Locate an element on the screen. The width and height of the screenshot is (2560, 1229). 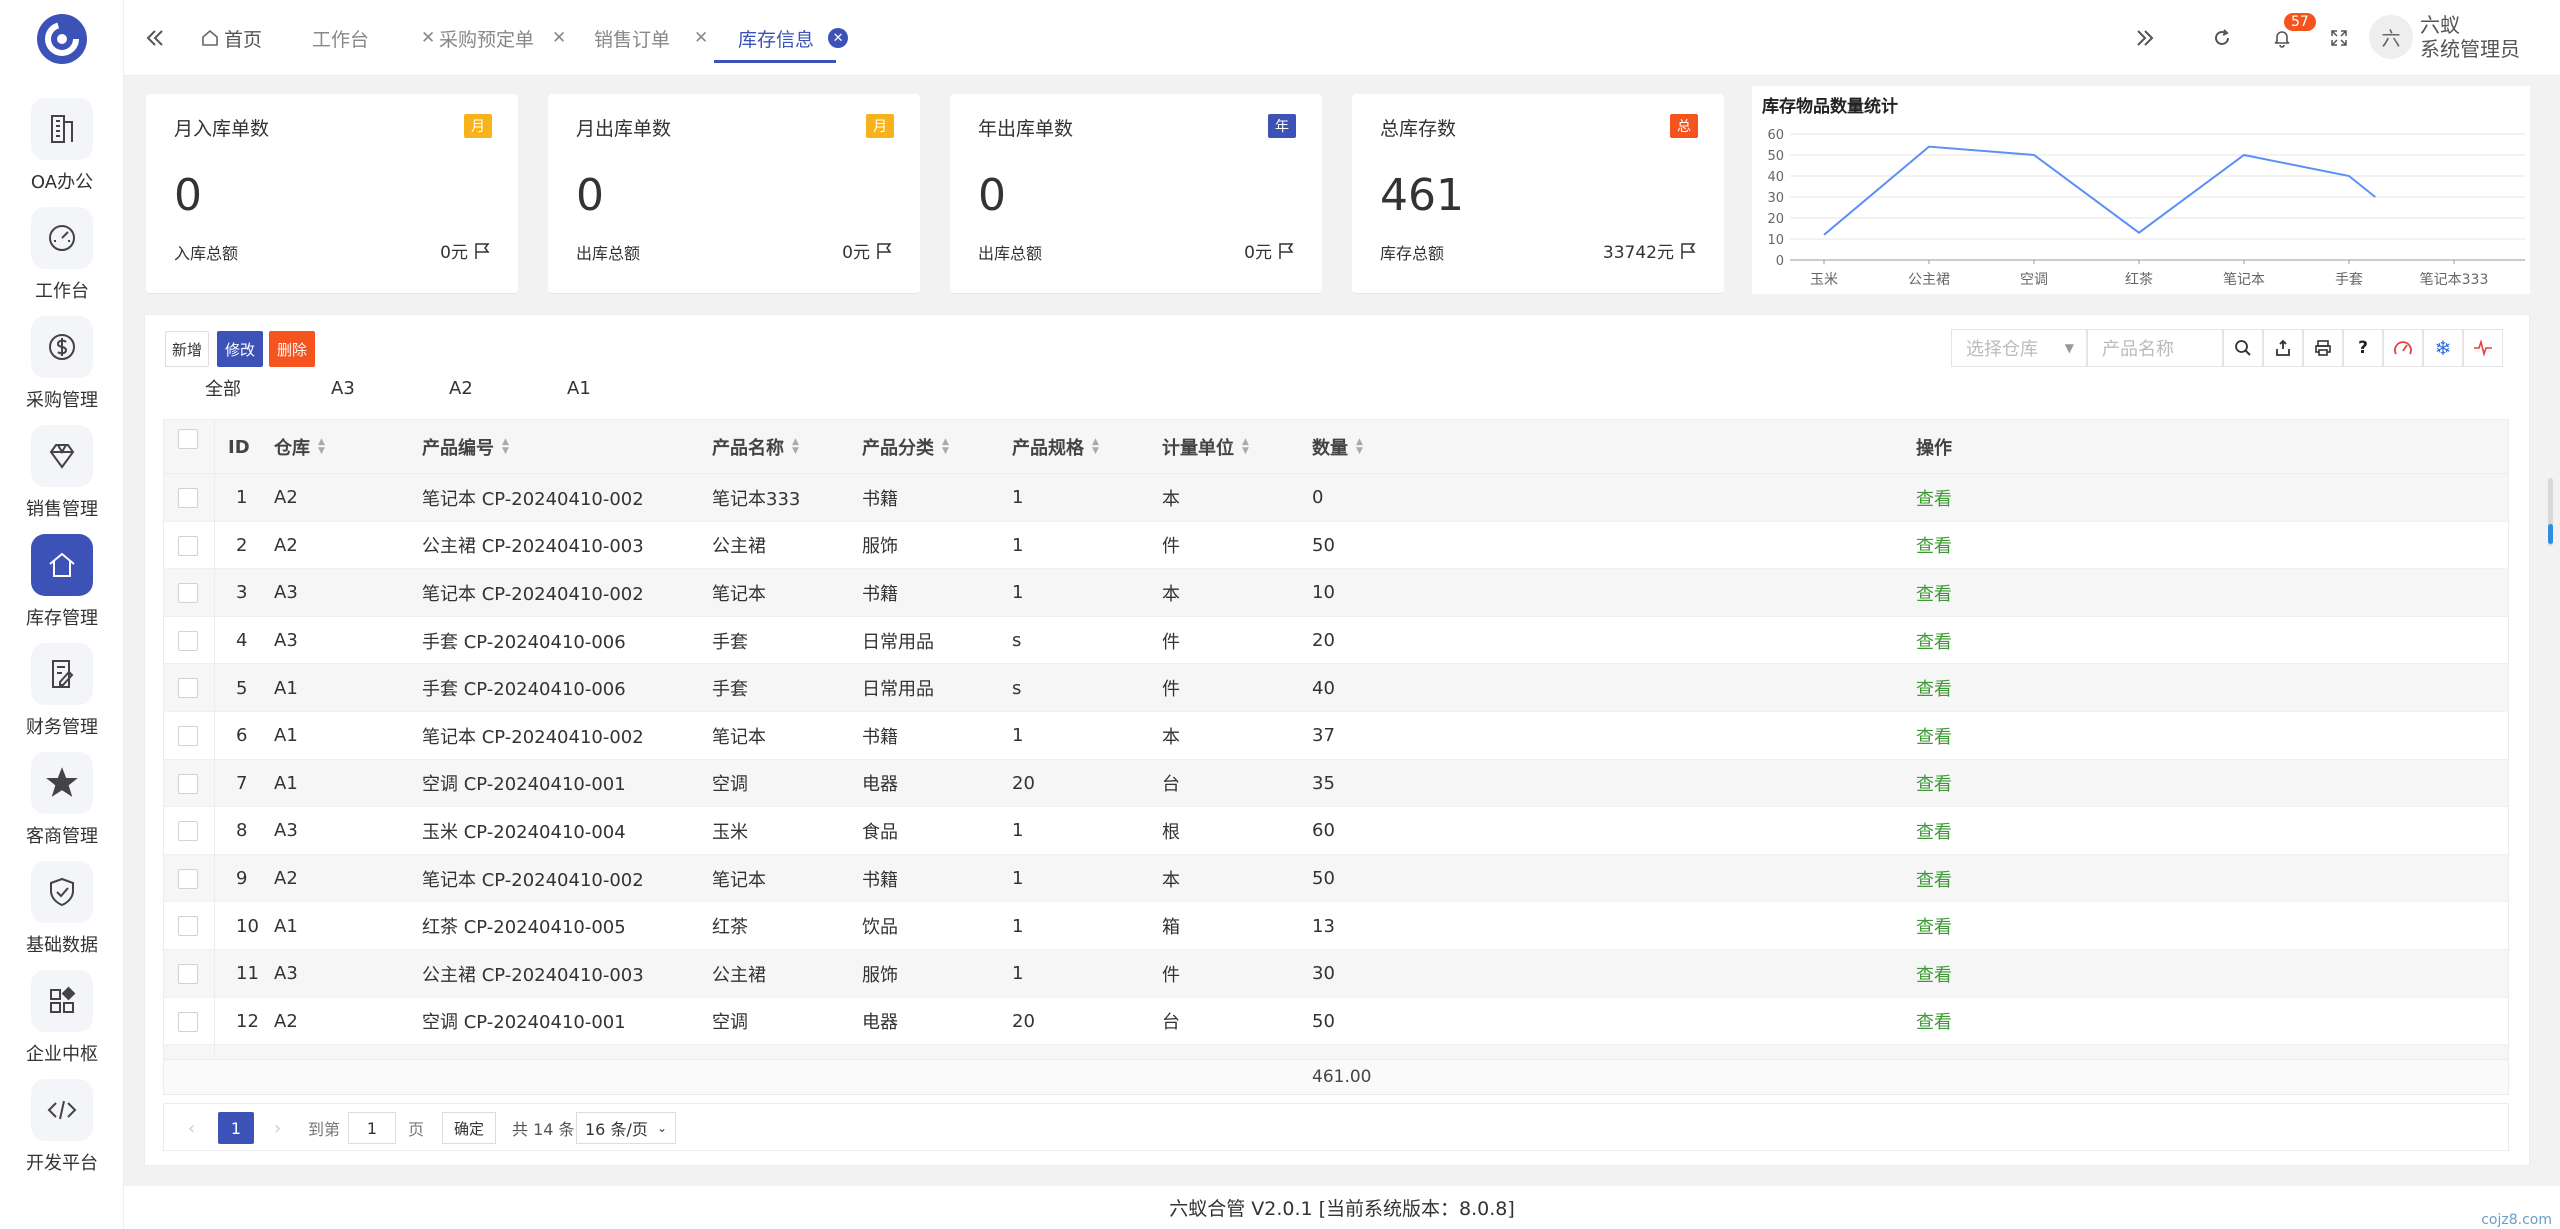
sidebar-item-9: 企业中枢 is located at coordinates (62, 1020).